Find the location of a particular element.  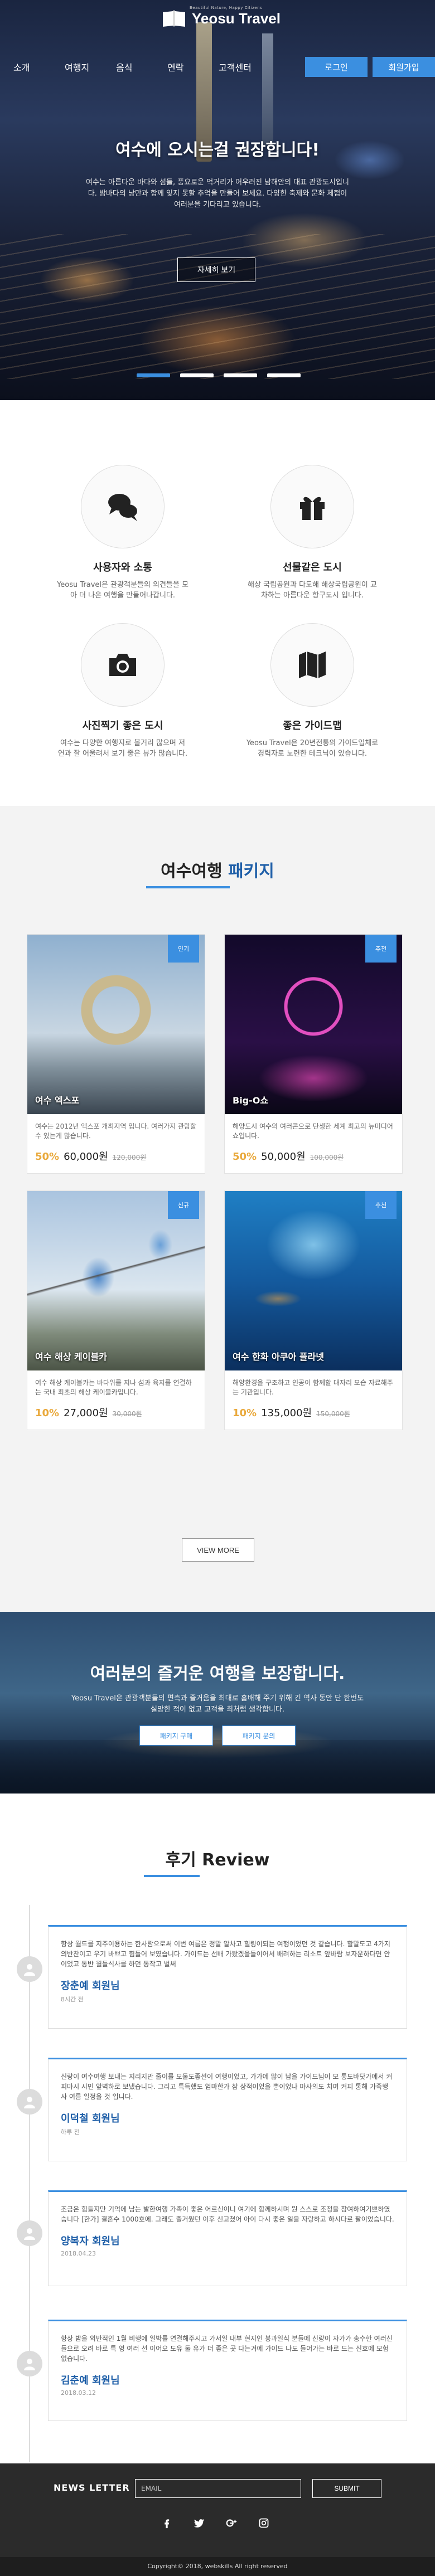

map-icon is located at coordinates (312, 665).